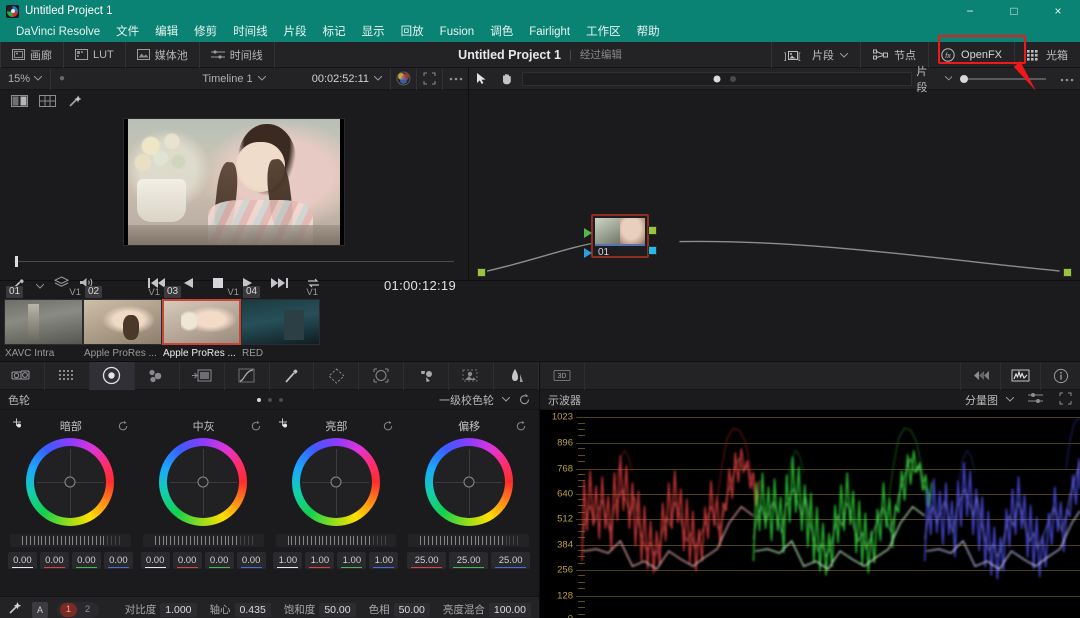 The image size is (1080, 618). I want to click on contrast-field: 对比度 1.000, so click(161, 609).